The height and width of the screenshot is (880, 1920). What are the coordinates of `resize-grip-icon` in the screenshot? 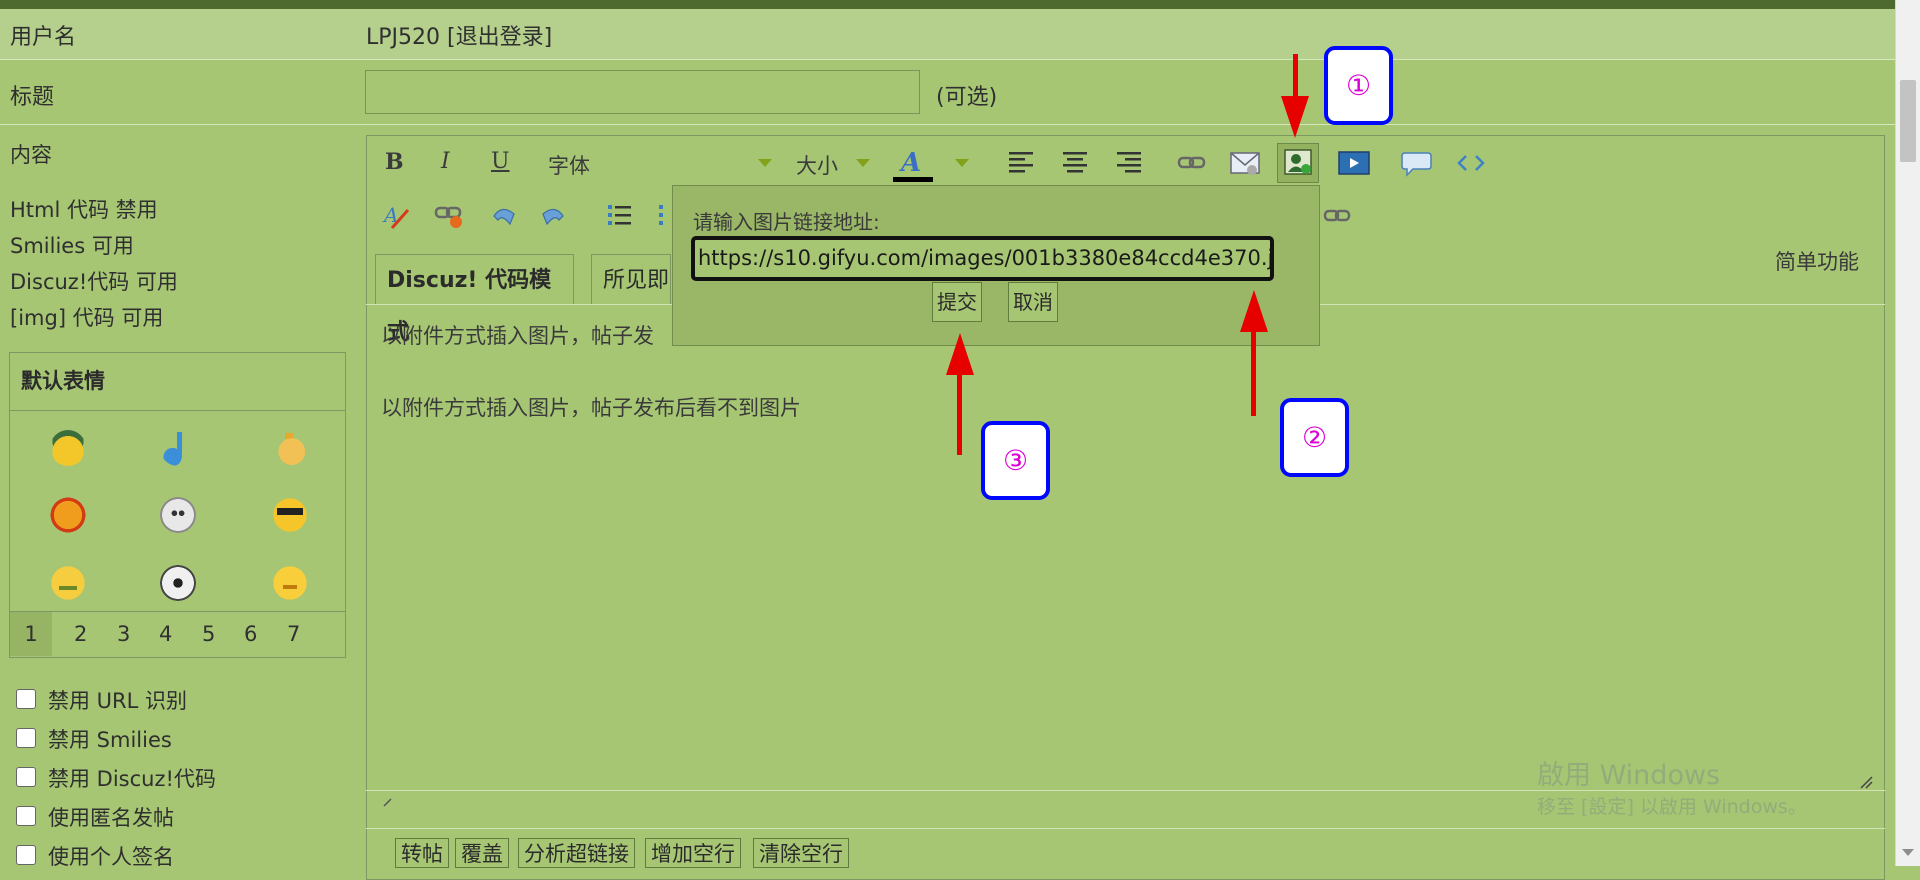 It's located at (1866, 782).